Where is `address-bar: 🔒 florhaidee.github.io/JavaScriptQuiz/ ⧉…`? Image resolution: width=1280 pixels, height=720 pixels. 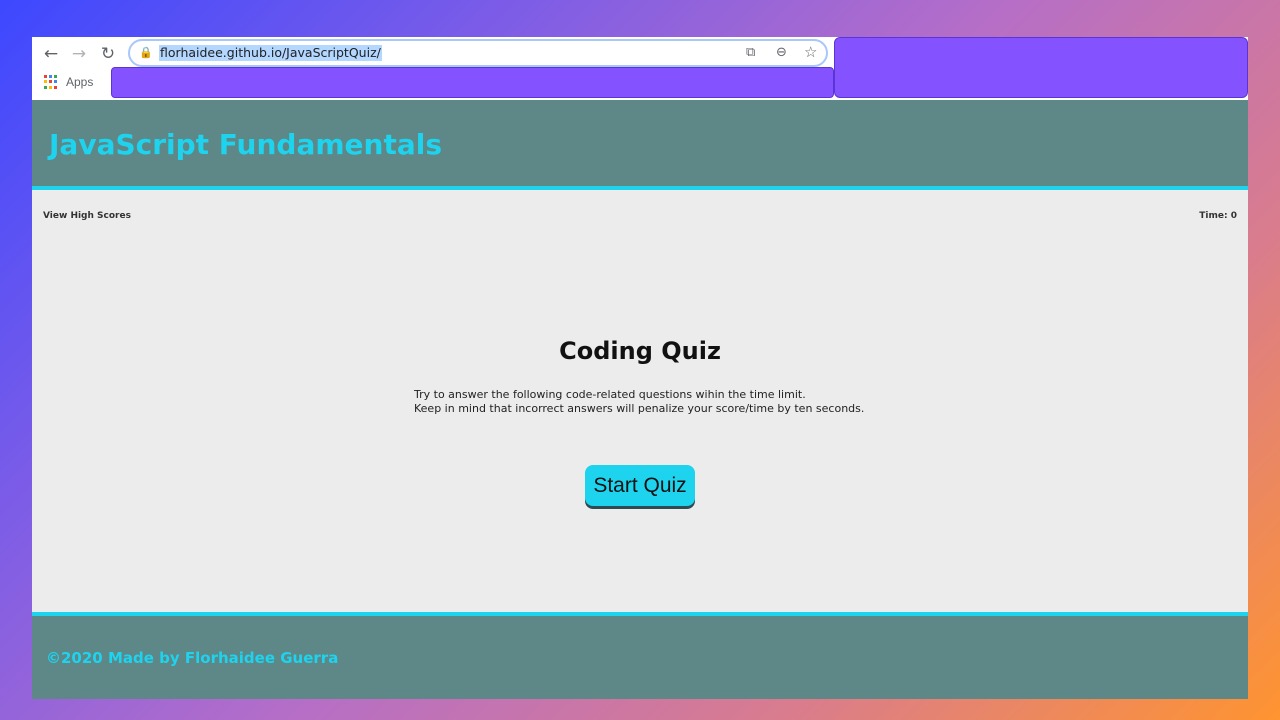
address-bar: 🔒 florhaidee.github.io/JavaScriptQuiz/ ⧉… is located at coordinates (478, 53).